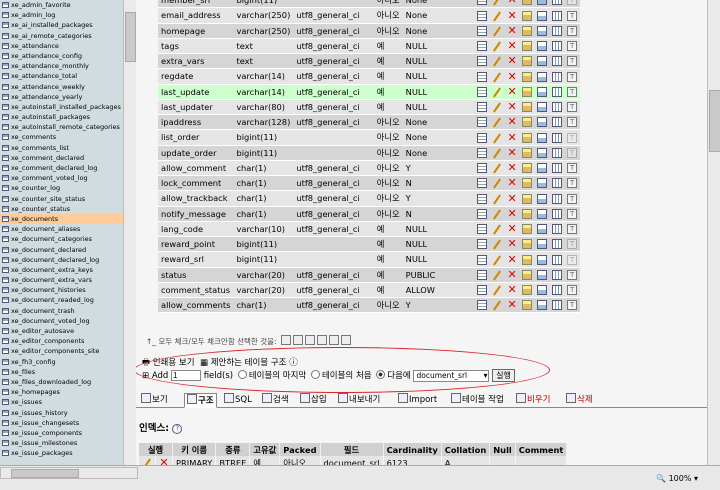 This screenshot has width=720, height=490. Describe the element at coordinates (35, 188) in the screenshot. I see `sidebar-table-label: xe_counter_log` at that location.